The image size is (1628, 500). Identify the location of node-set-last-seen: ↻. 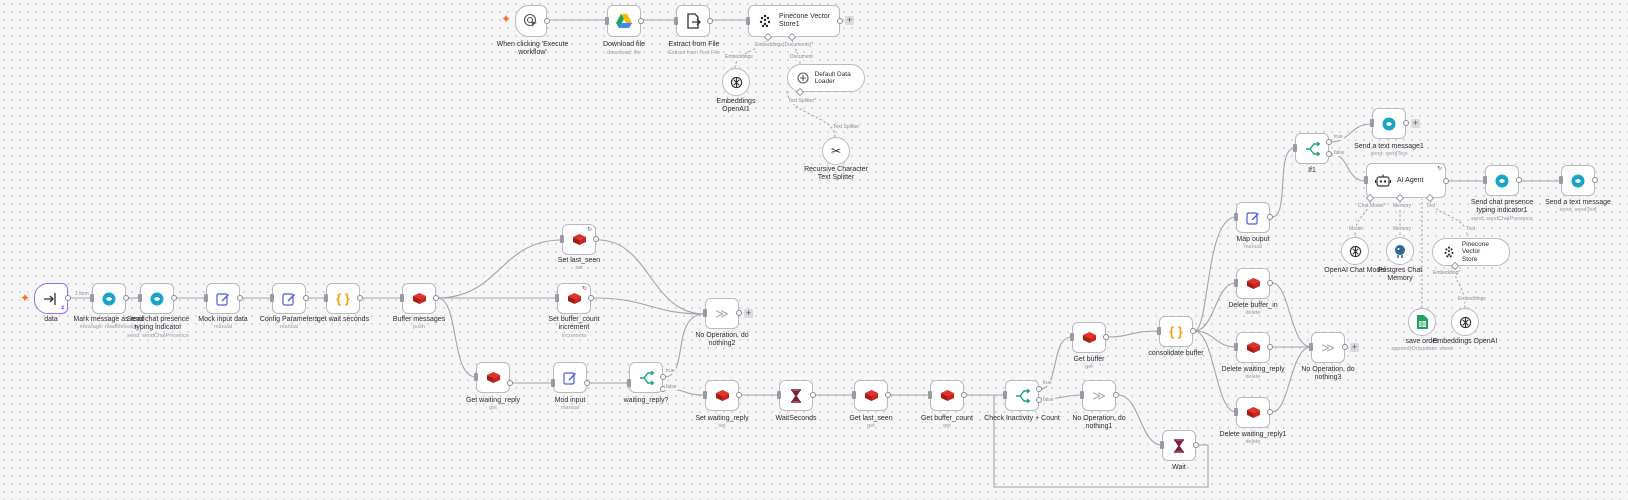
(579, 239).